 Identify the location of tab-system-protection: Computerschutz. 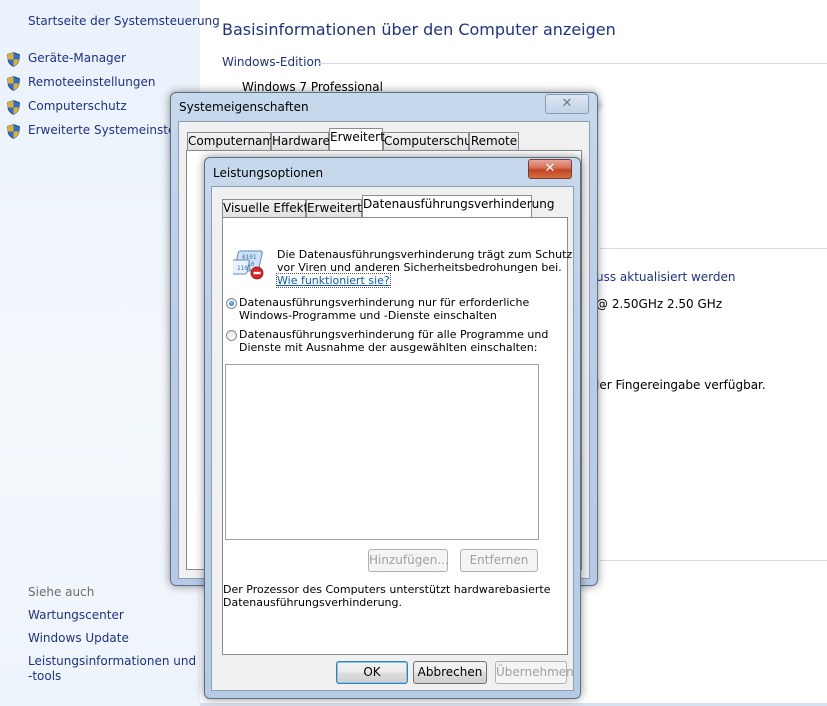
(433, 141).